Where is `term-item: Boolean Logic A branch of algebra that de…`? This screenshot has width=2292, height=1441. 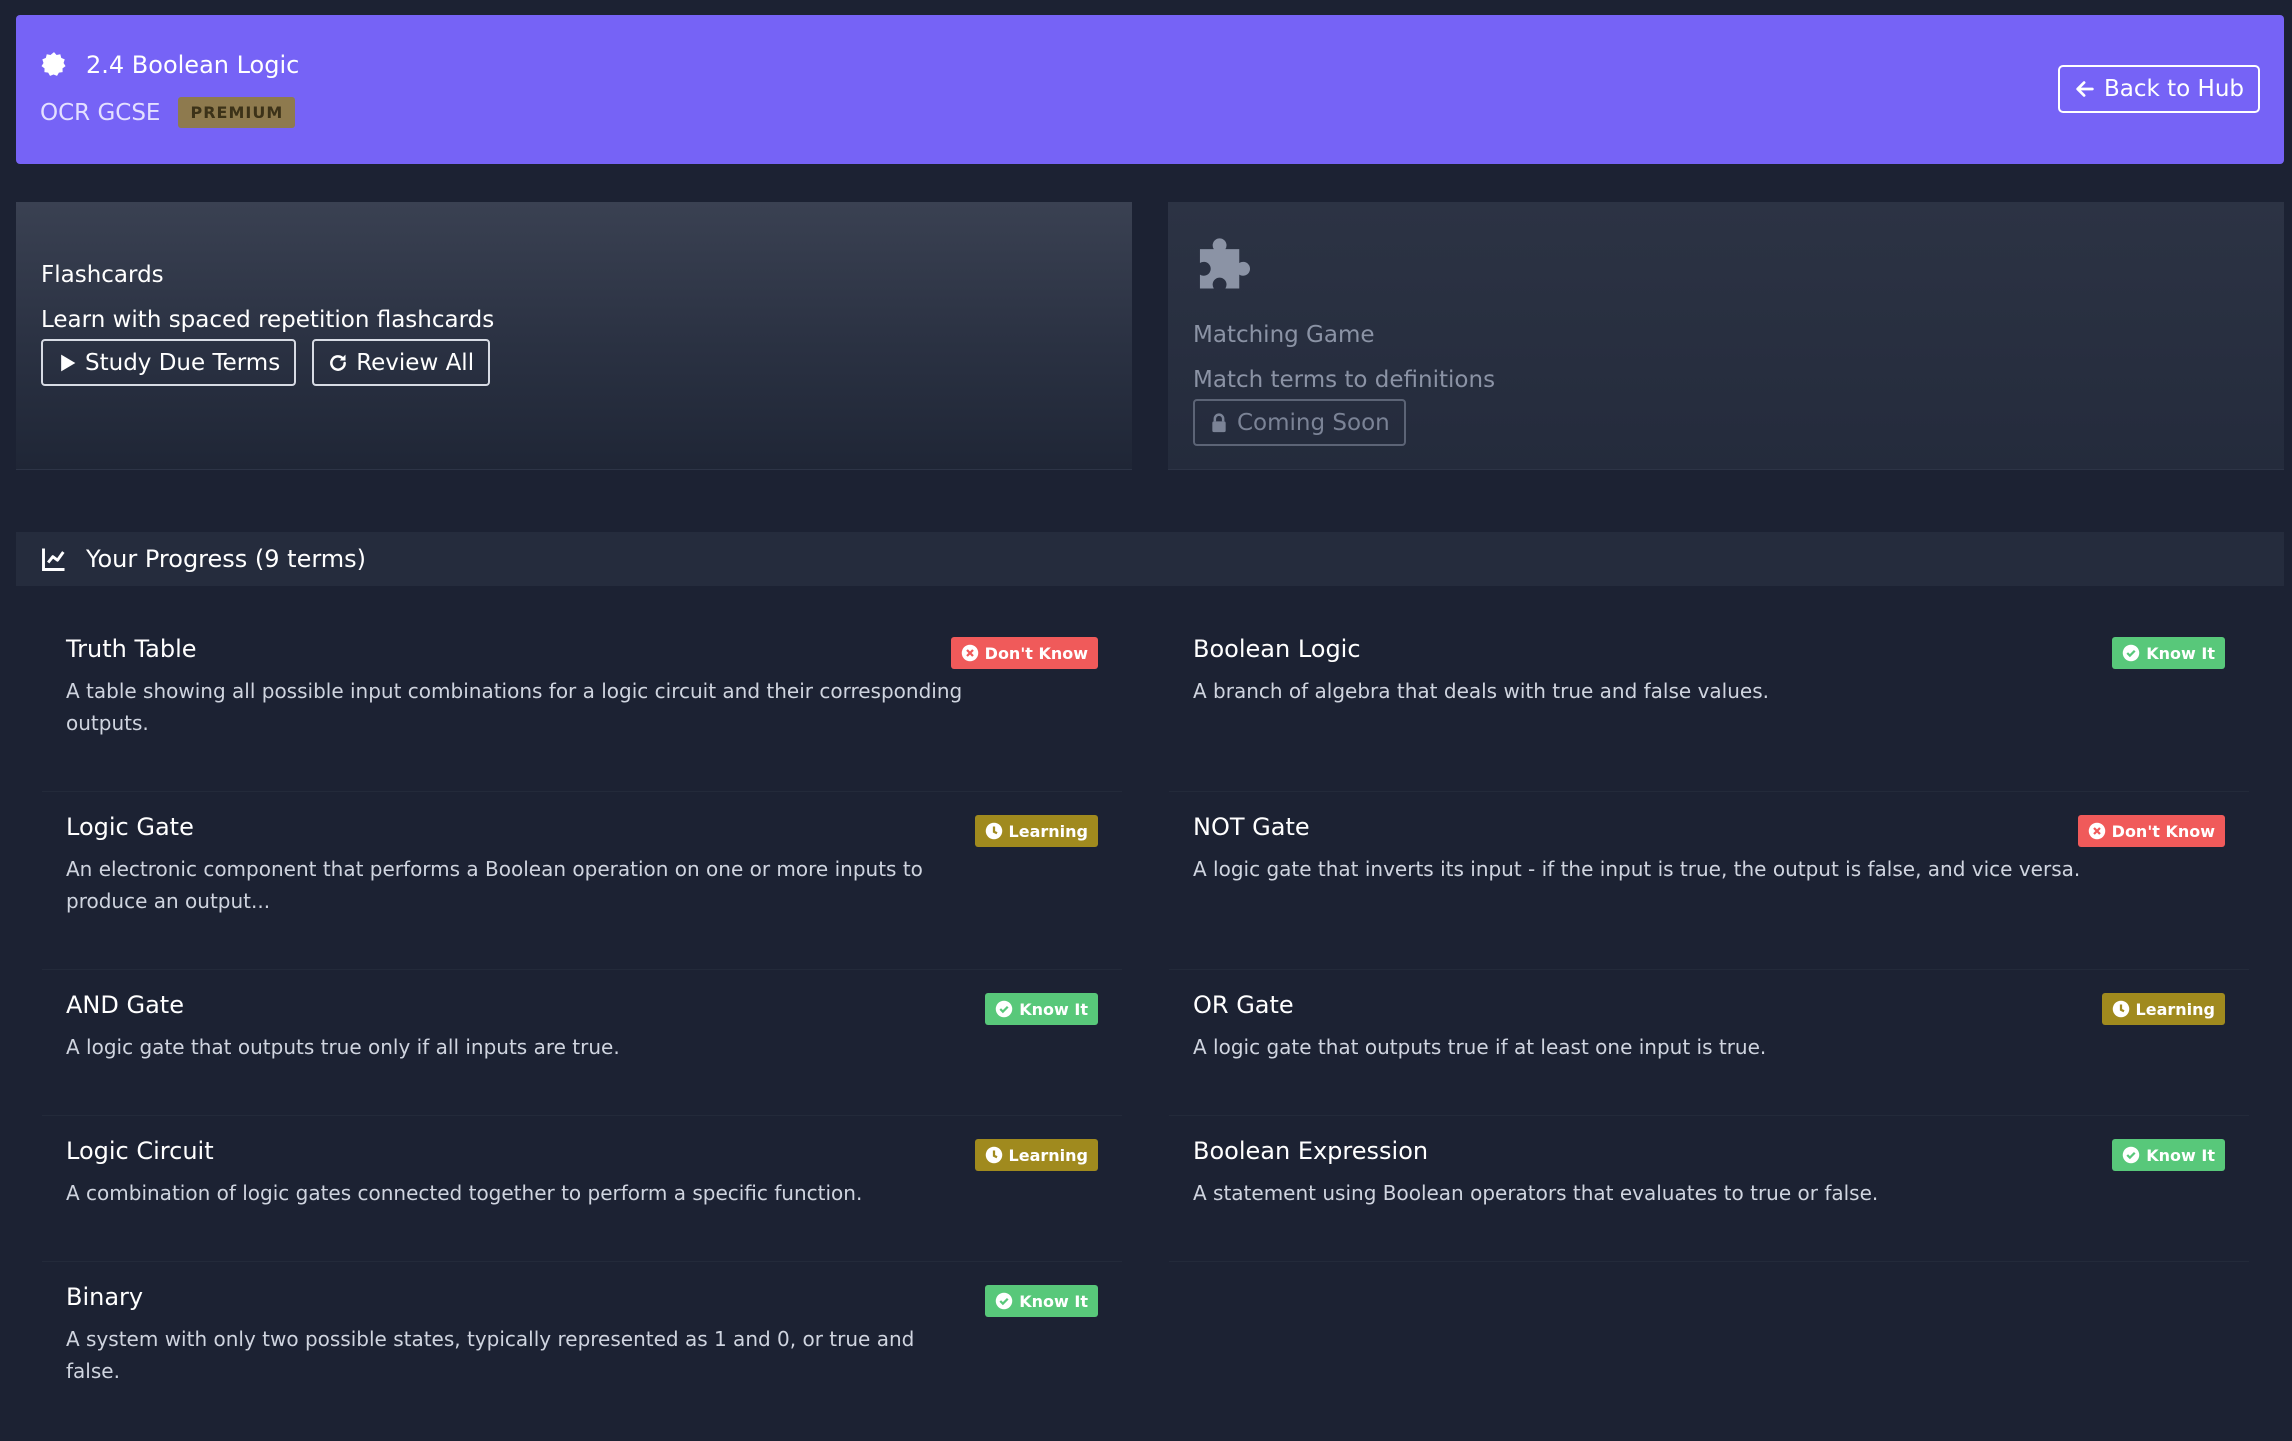
term-item: Boolean Logic A branch of algebra that de… is located at coordinates (1709, 710).